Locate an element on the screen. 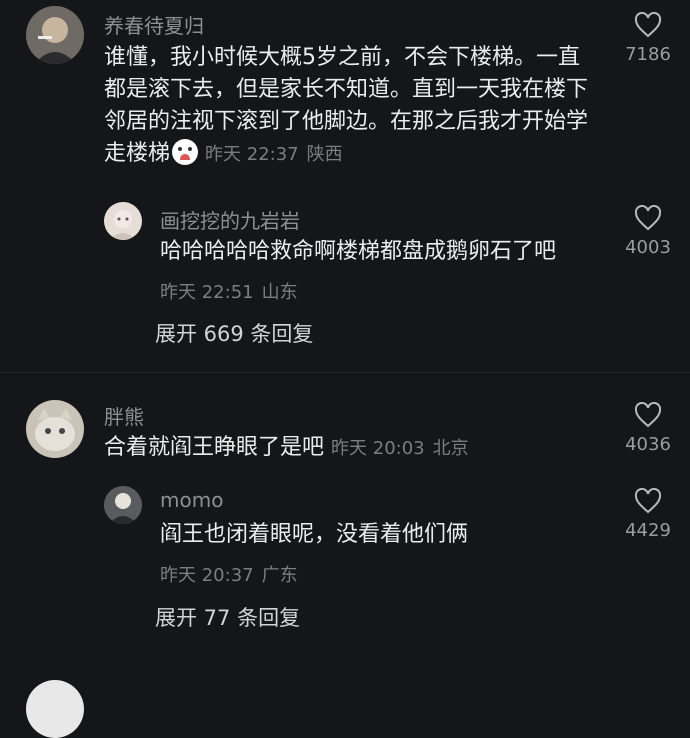 The height and width of the screenshot is (738, 690). reply-location: 山东 is located at coordinates (279, 292).